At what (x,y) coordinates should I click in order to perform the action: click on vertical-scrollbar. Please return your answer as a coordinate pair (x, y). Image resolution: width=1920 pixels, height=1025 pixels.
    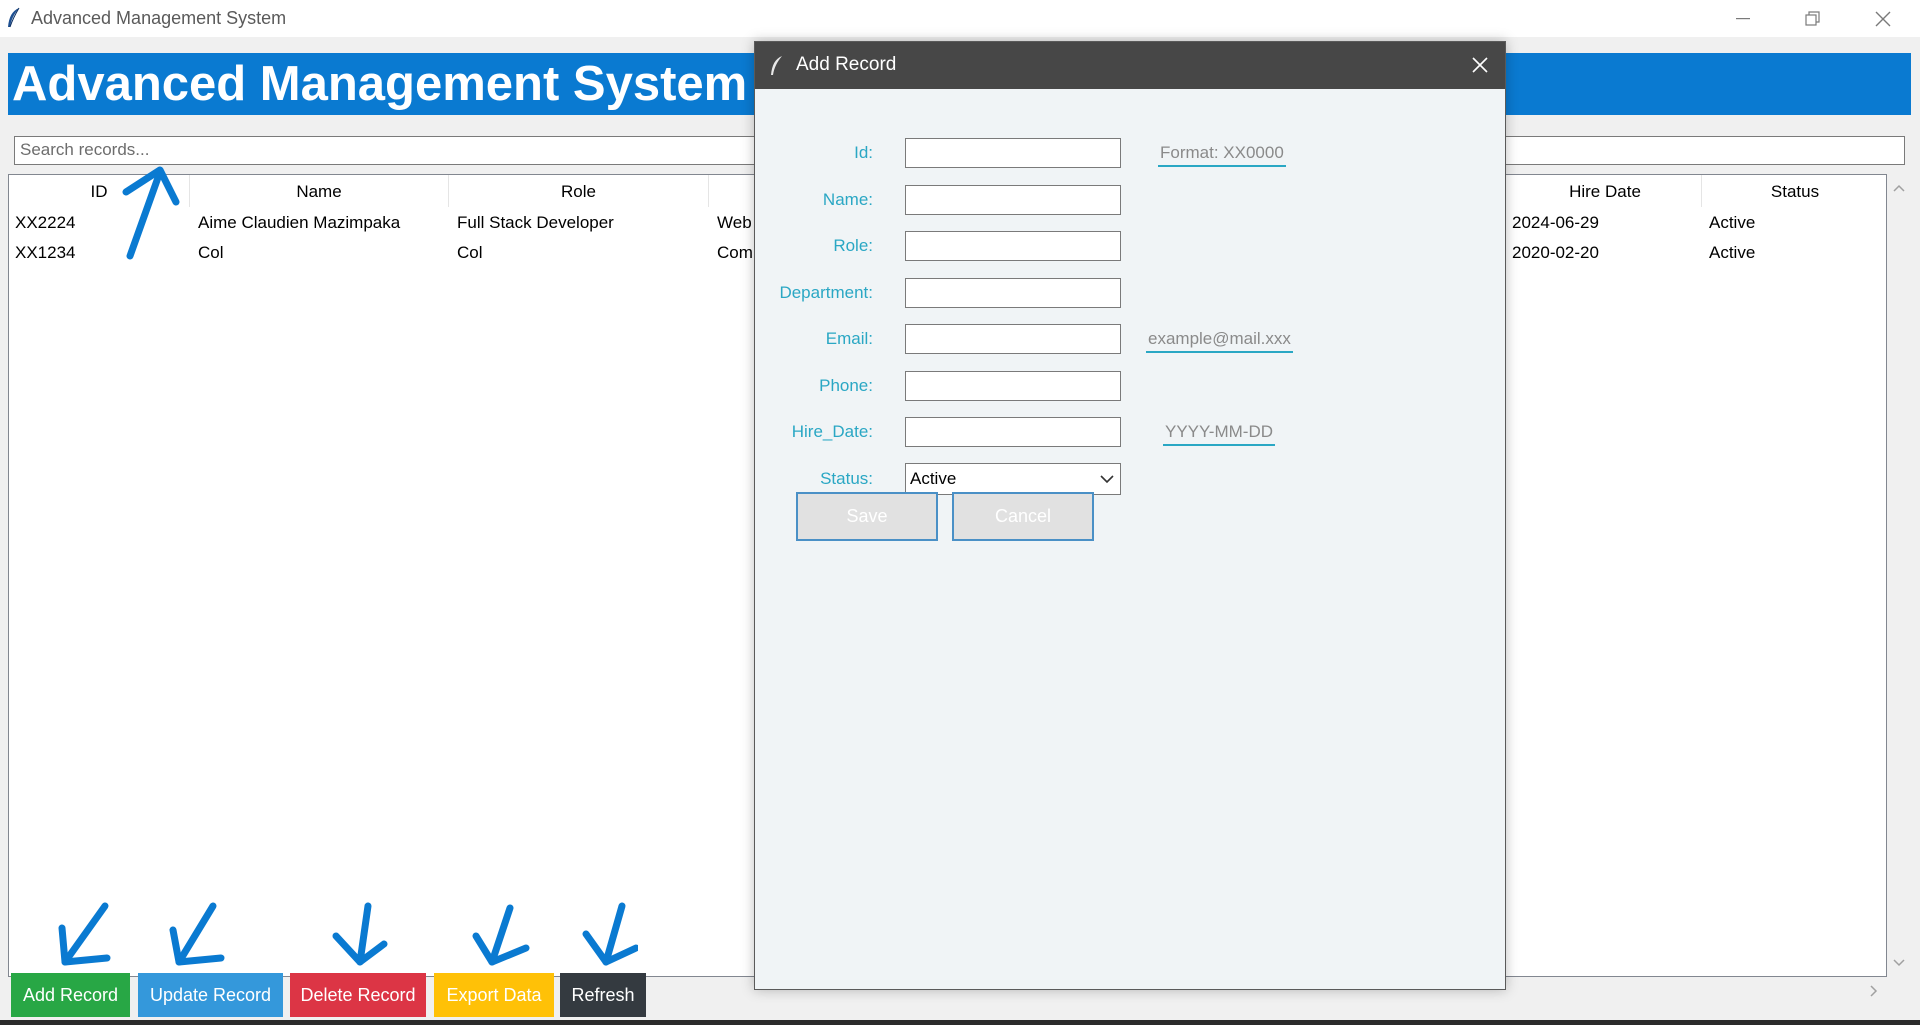
    Looking at the image, I should click on (1899, 575).